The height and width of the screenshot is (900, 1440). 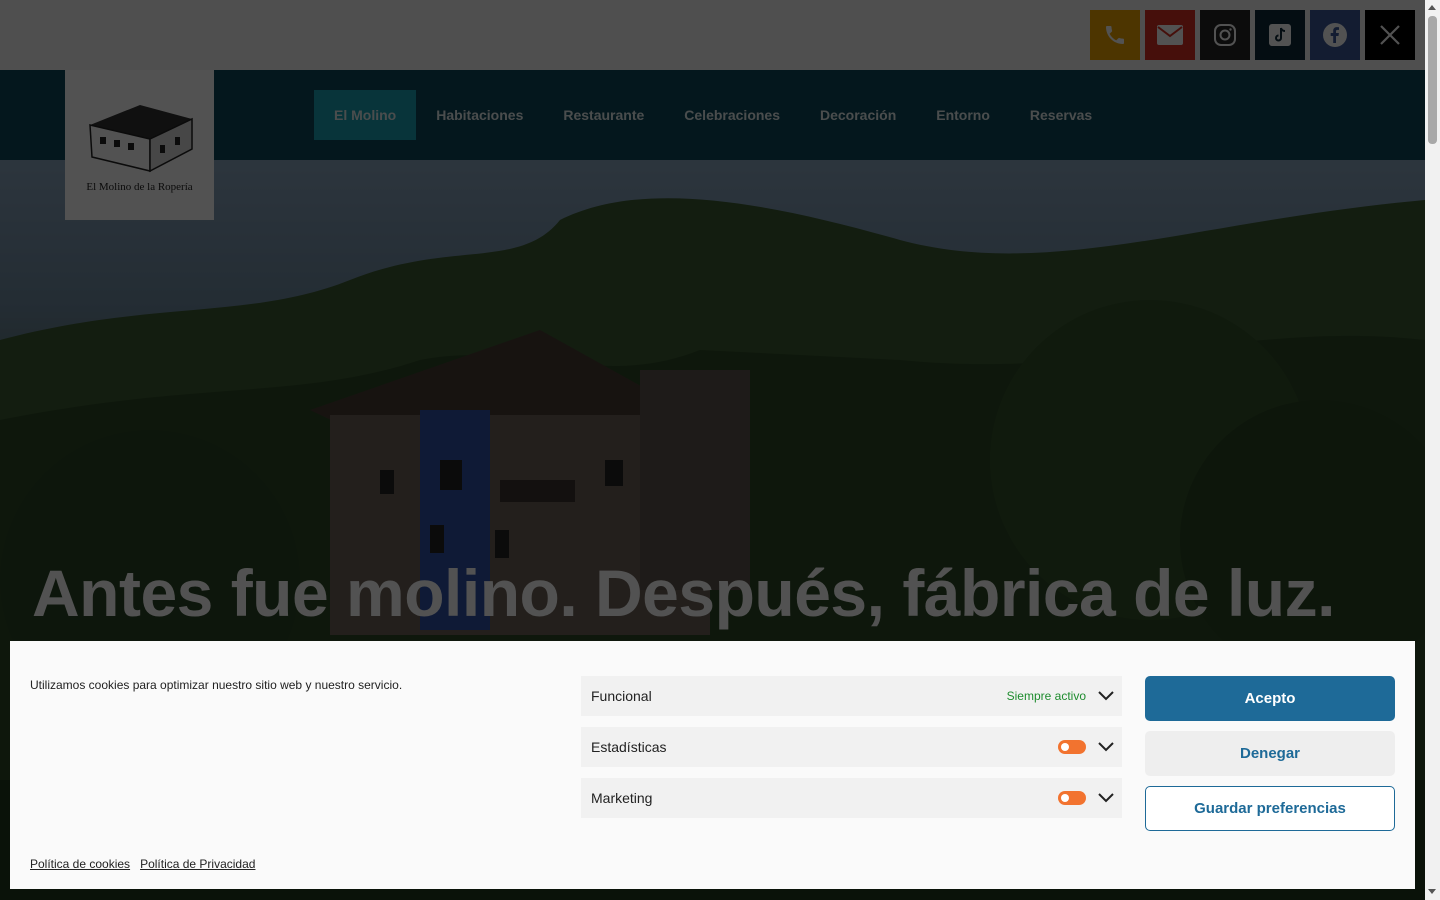 I want to click on instagram-icon, so click(x=1225, y=35).